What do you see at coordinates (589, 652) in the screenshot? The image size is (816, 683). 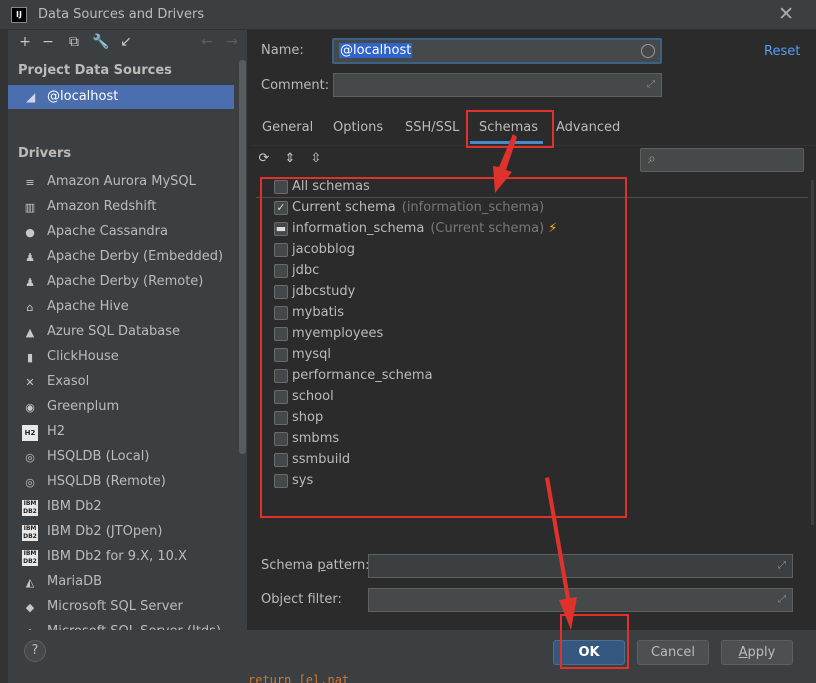 I see `ok-button: OK` at bounding box center [589, 652].